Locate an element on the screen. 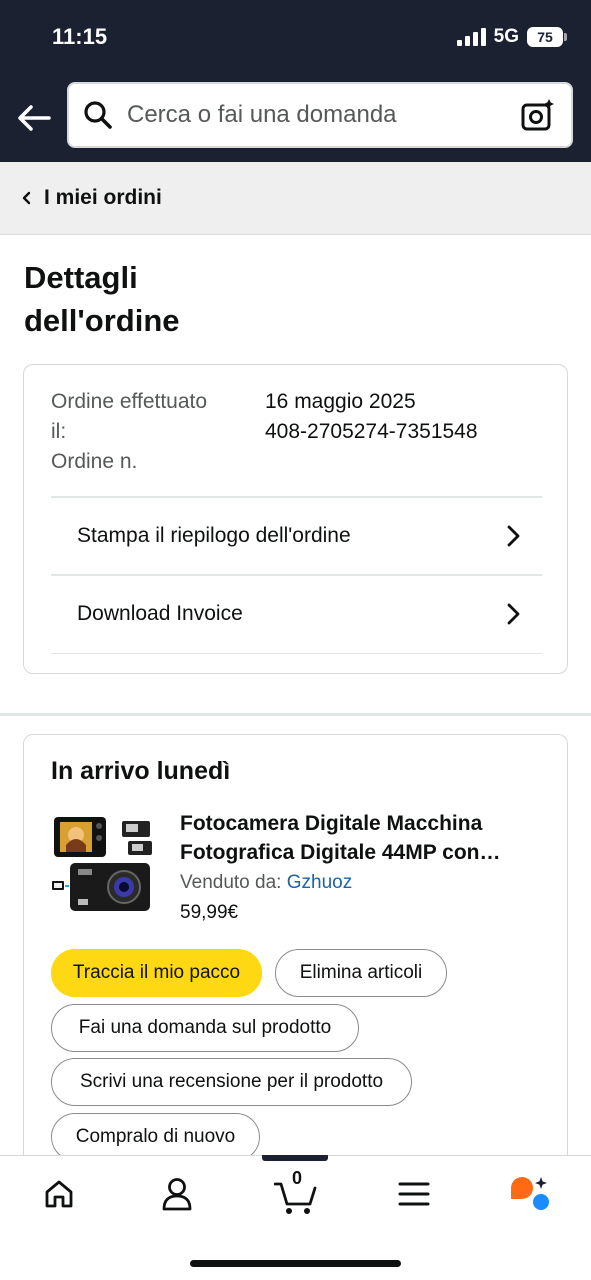 This screenshot has height=1280, width=591. section-divider is located at coordinates (295, 714).